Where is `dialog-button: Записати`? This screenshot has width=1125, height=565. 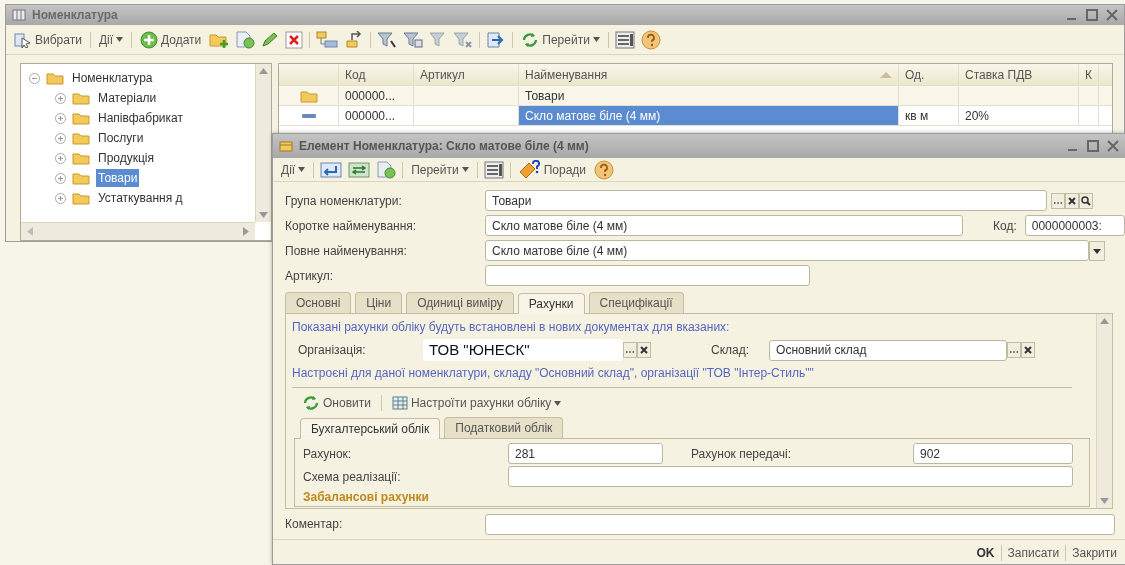 dialog-button: Записати is located at coordinates (1033, 552).